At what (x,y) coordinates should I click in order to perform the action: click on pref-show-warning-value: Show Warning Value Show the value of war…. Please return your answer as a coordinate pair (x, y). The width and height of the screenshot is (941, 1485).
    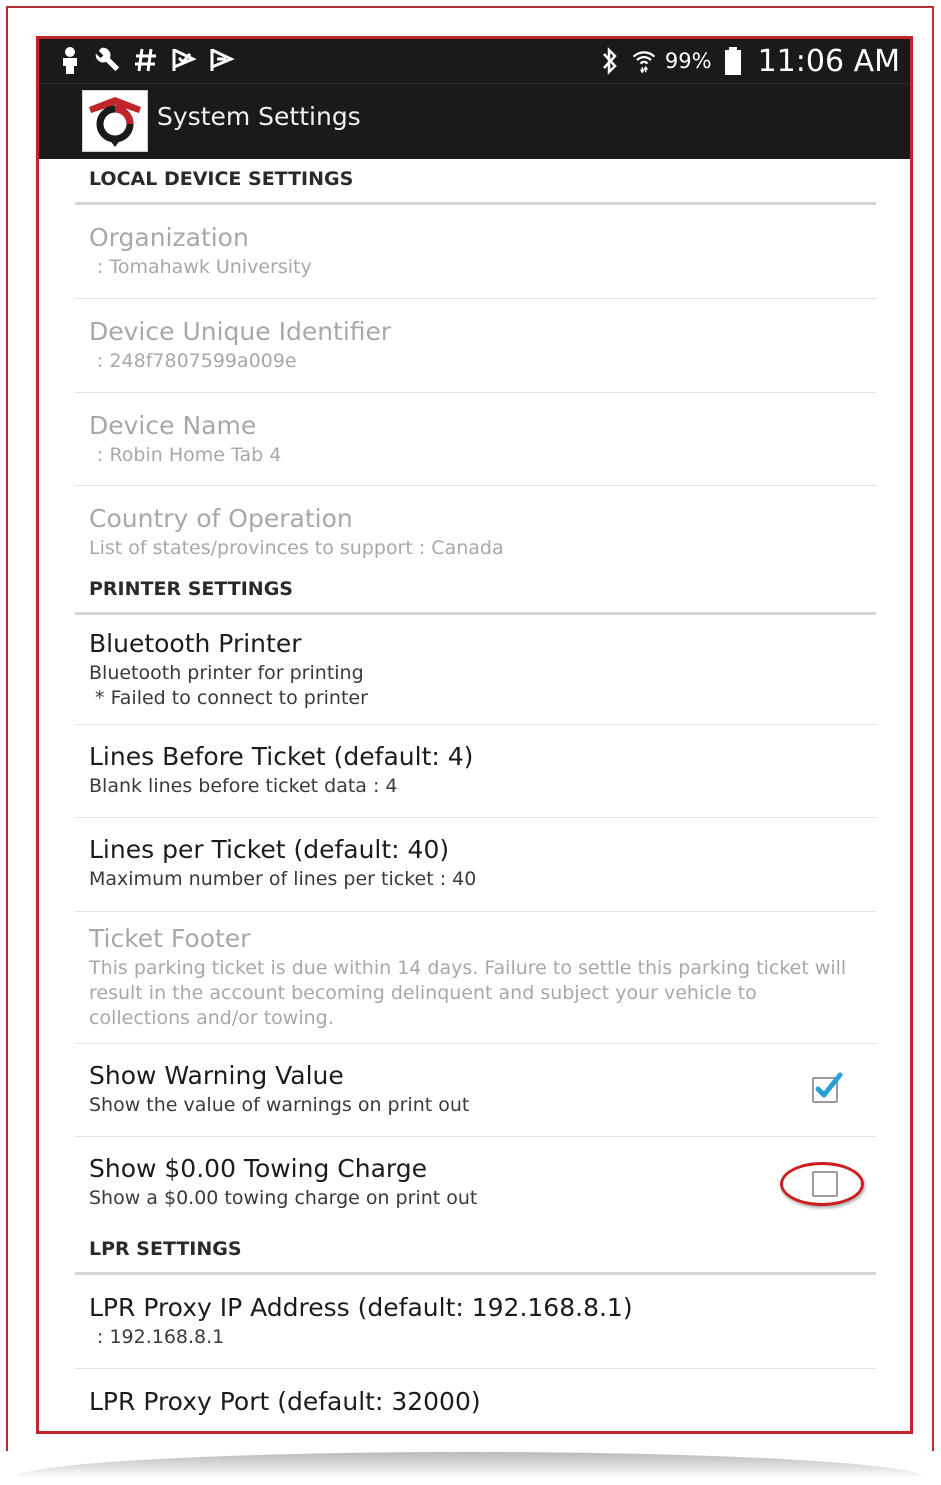
    Looking at the image, I should click on (475, 1090).